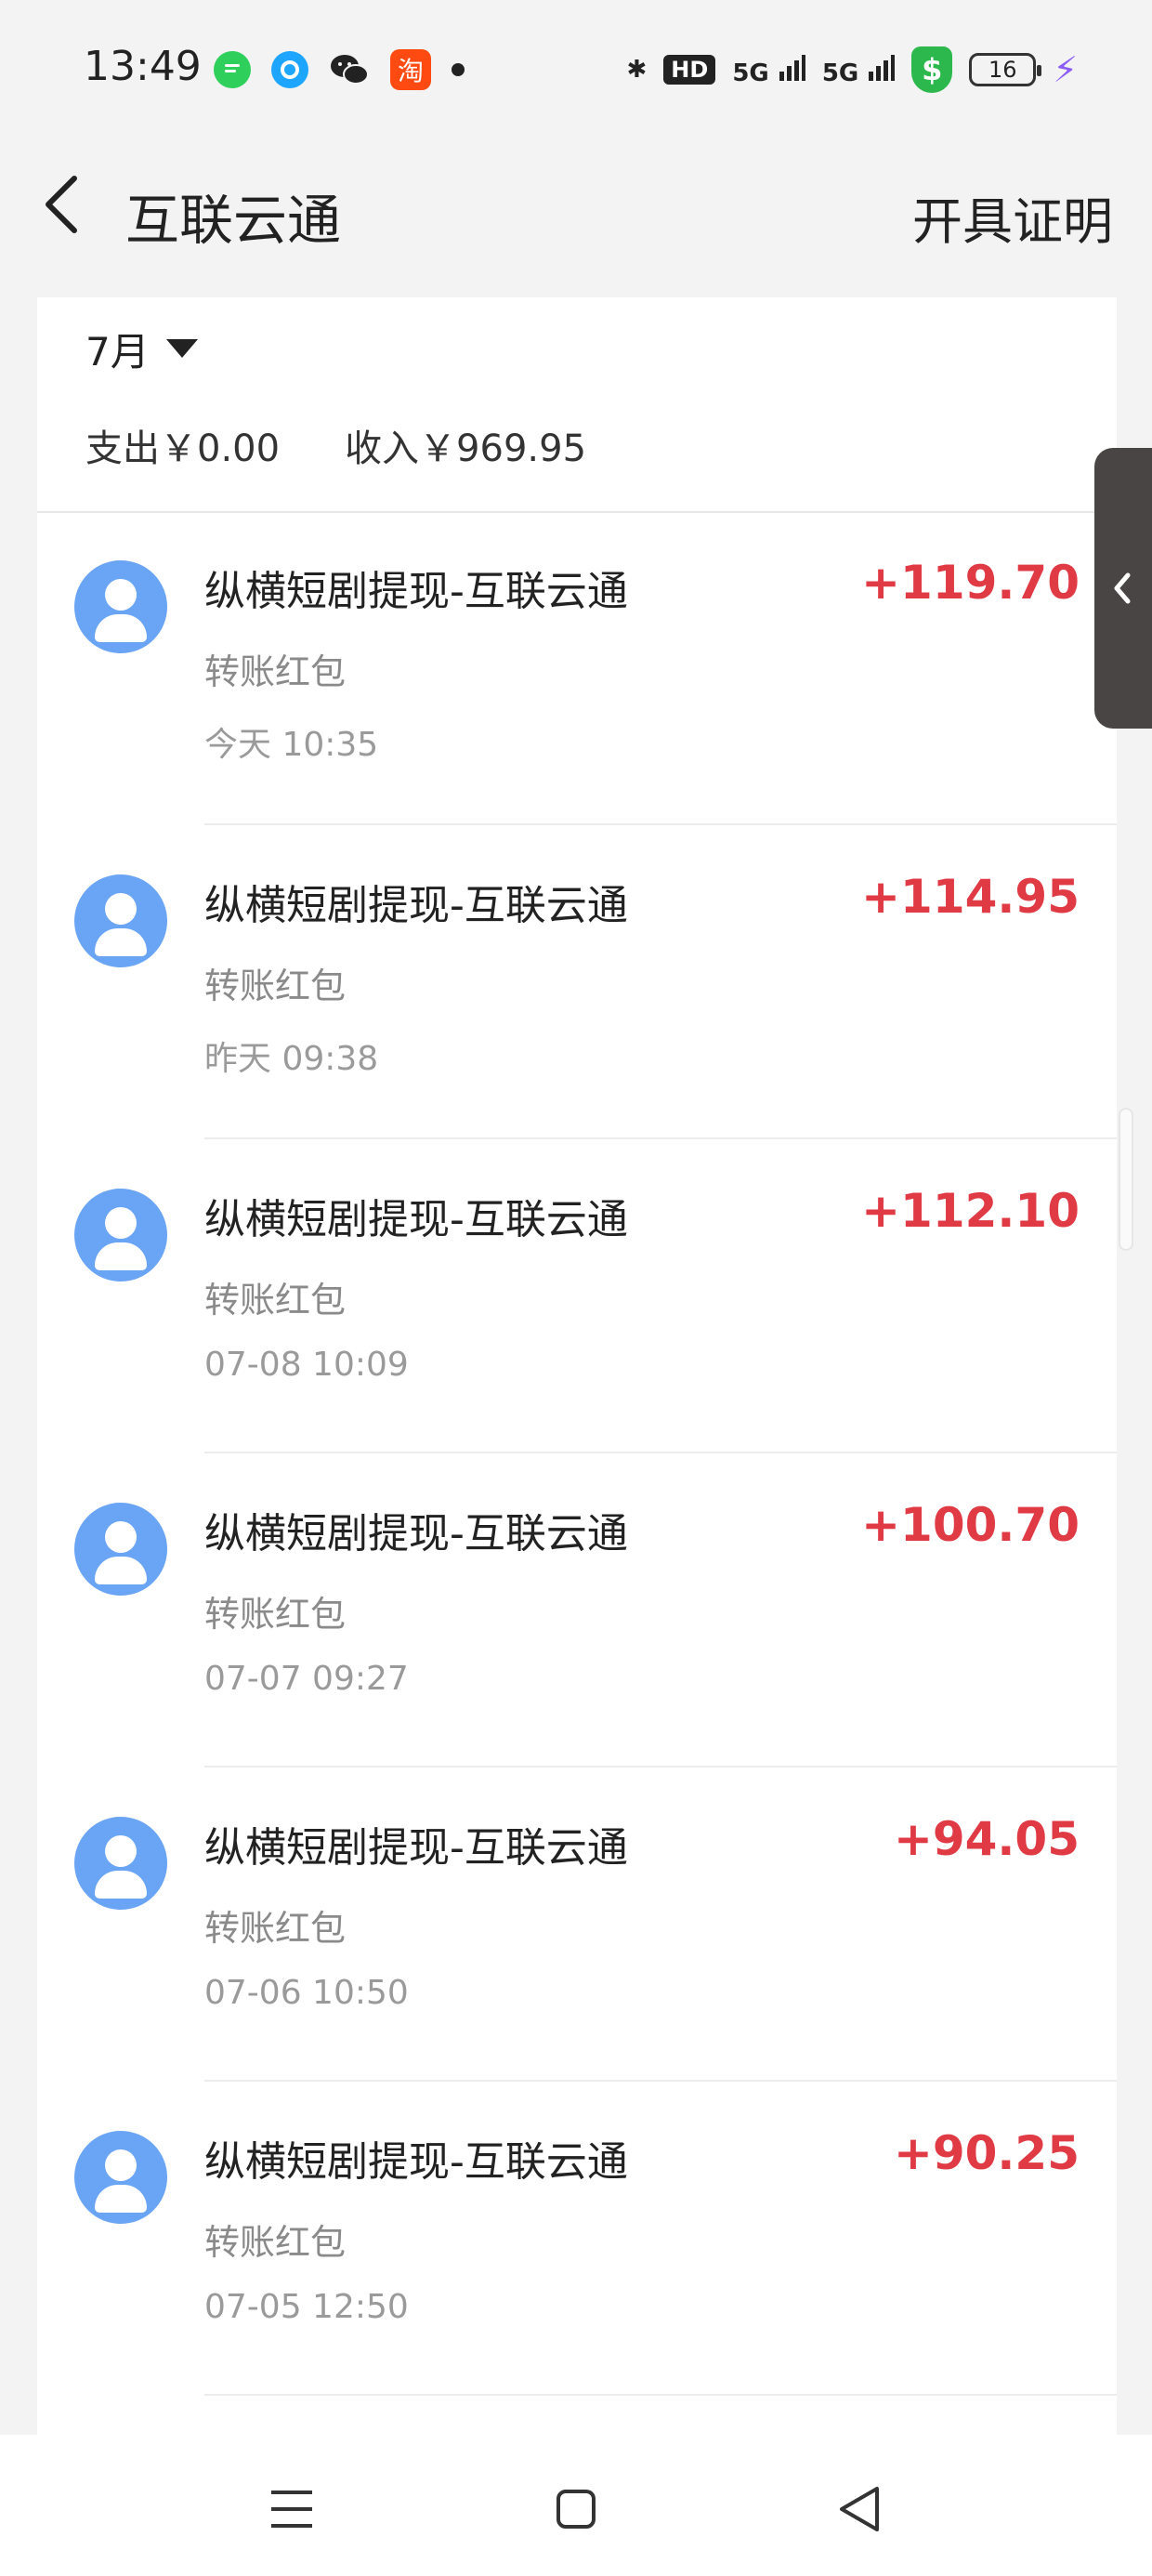 The height and width of the screenshot is (2576, 1152). Describe the element at coordinates (306, 1993) in the screenshot. I see `transaction-time: 07-06 10:50` at that location.